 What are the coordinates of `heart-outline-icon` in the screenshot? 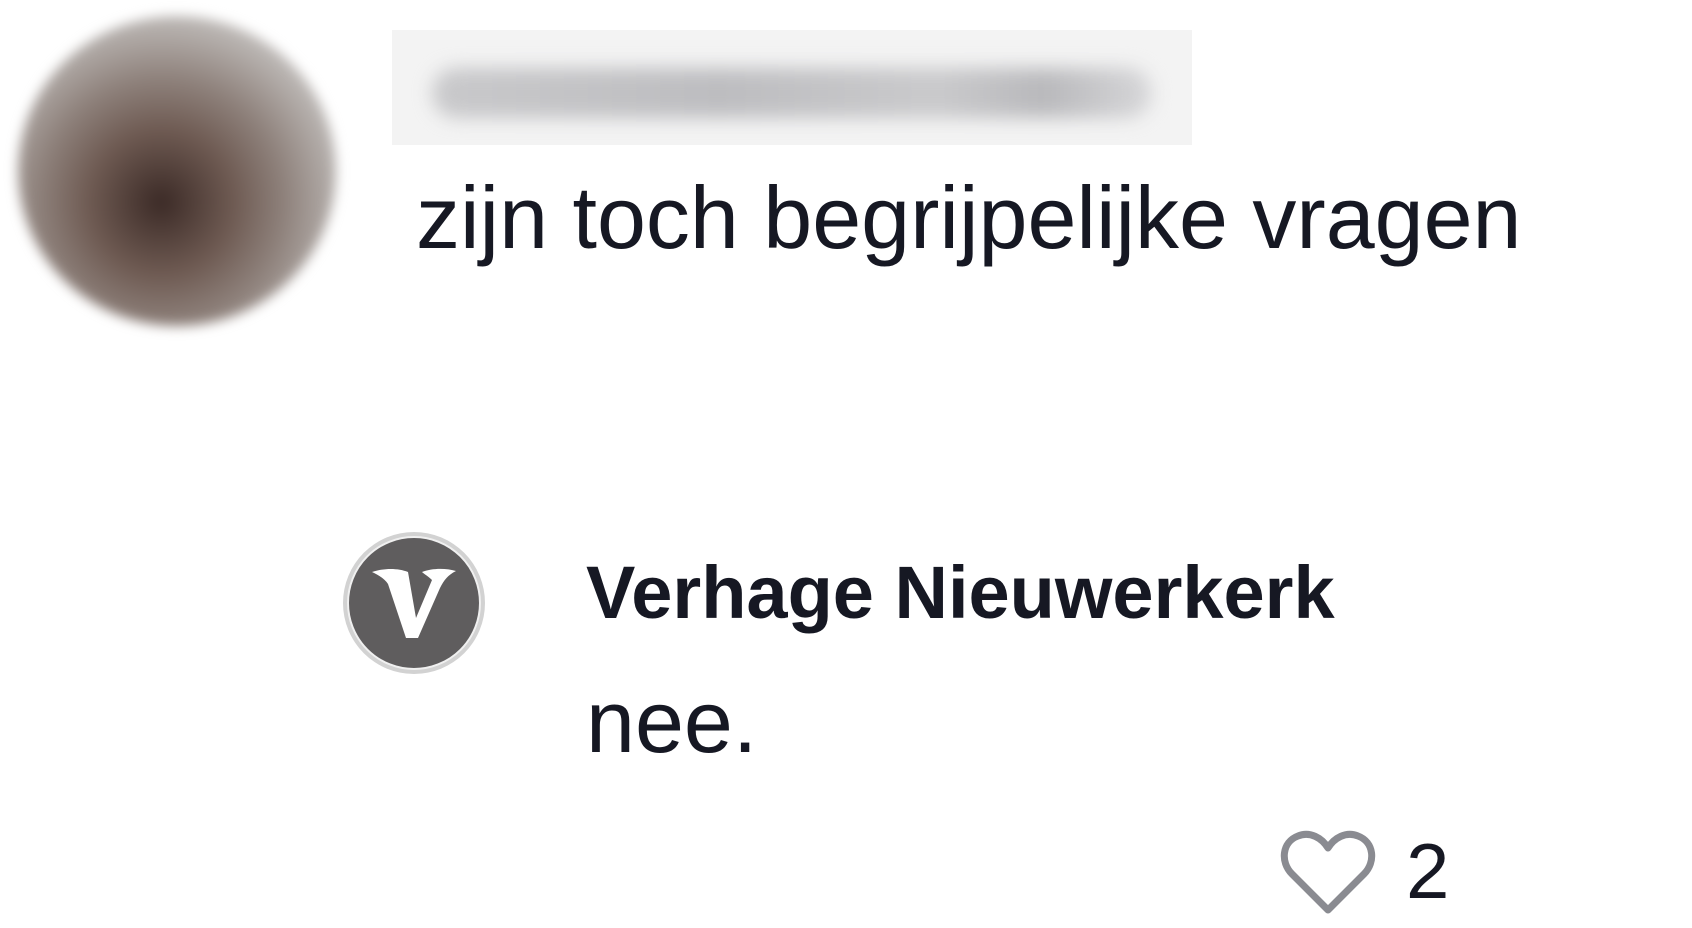 It's located at (1328, 872).